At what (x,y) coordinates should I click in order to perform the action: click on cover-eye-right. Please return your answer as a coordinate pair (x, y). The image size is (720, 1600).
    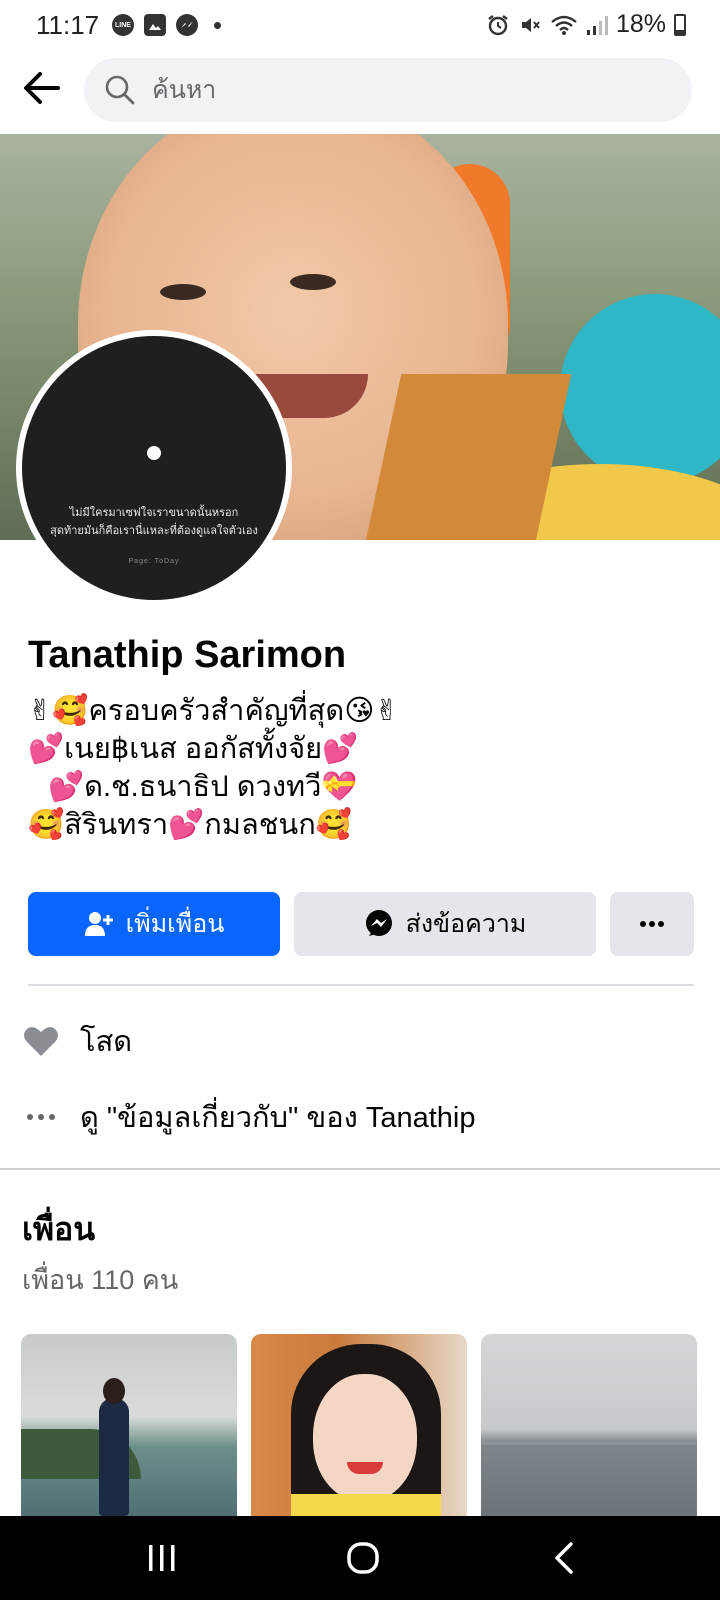
    Looking at the image, I should click on (313, 282).